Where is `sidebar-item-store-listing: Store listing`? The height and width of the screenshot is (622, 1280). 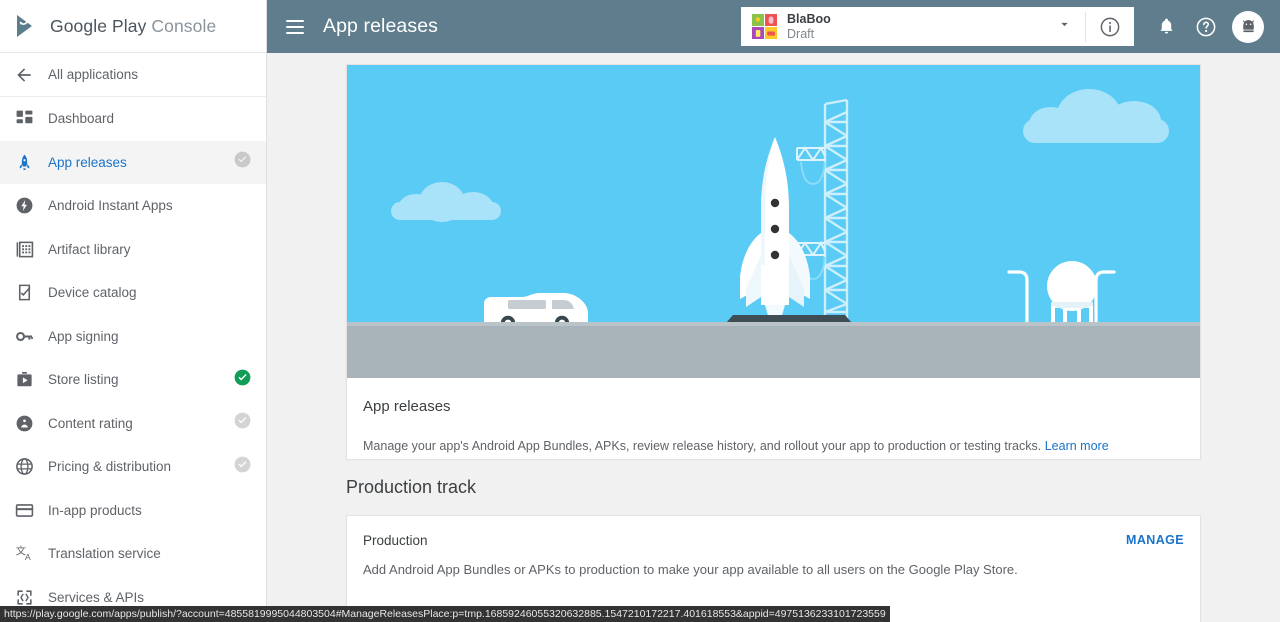
sidebar-item-store-listing: Store listing is located at coordinates (133, 380).